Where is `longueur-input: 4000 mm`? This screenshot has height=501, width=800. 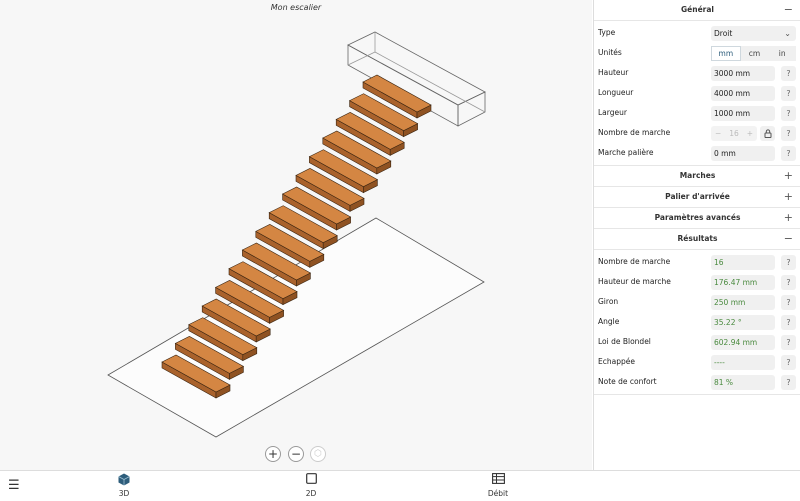
longueur-input: 4000 mm is located at coordinates (743, 93).